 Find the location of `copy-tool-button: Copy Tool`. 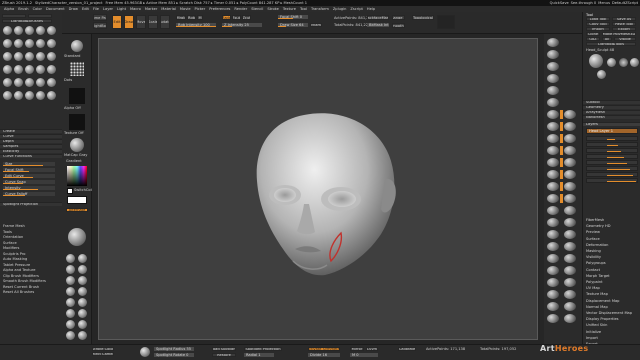

copy-tool-button: Copy Tool is located at coordinates (598, 24).